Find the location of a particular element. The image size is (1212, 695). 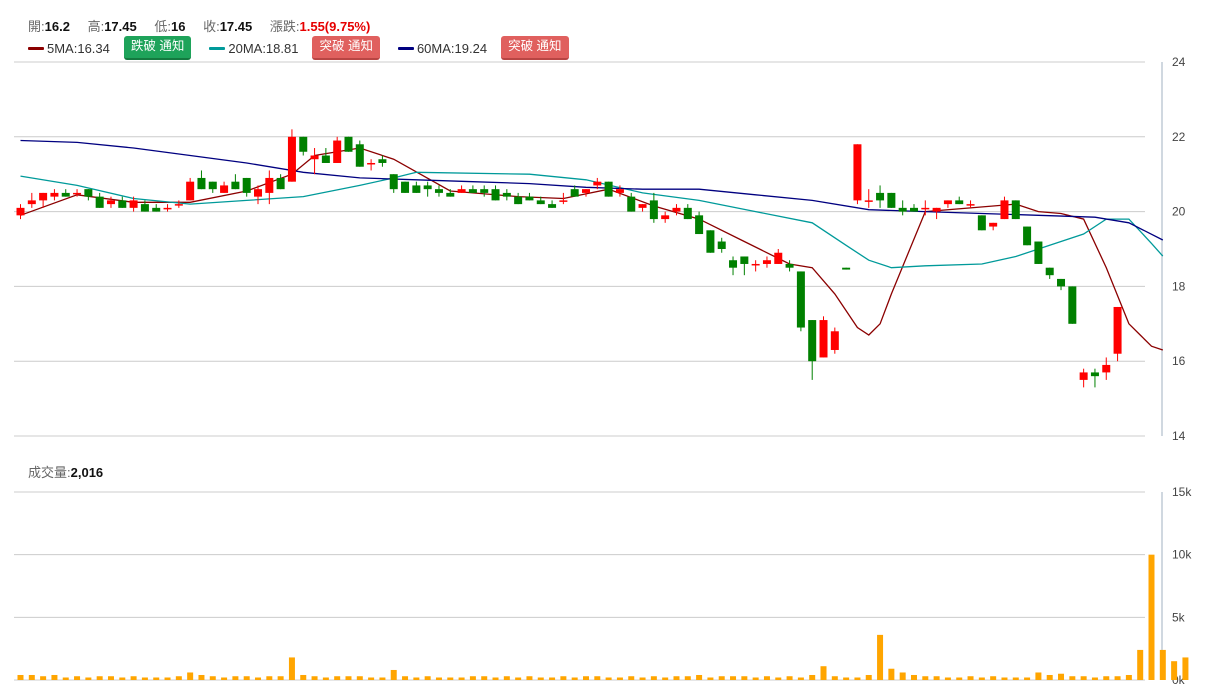

price-tick-label: 22 is located at coordinates (1179, 137).